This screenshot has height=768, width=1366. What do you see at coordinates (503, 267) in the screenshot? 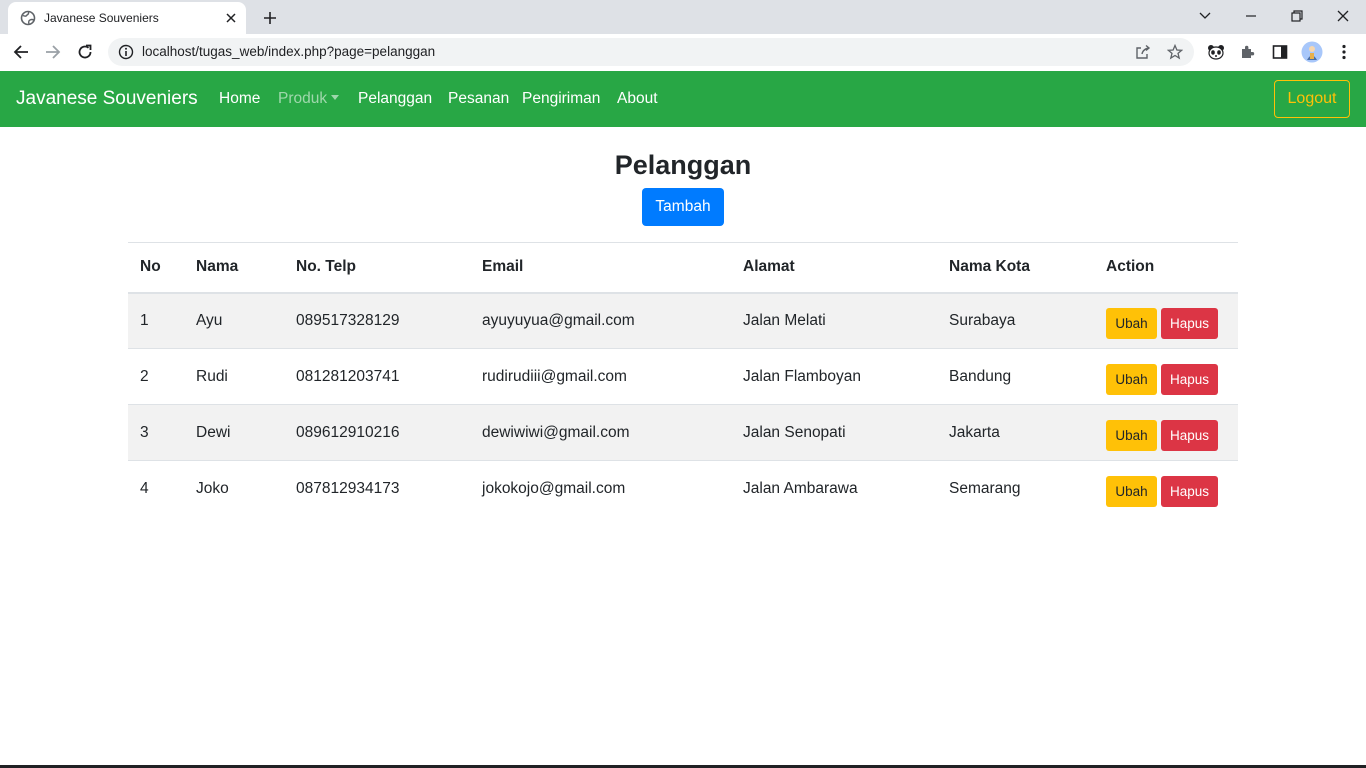
I see `header-email: Email` at bounding box center [503, 267].